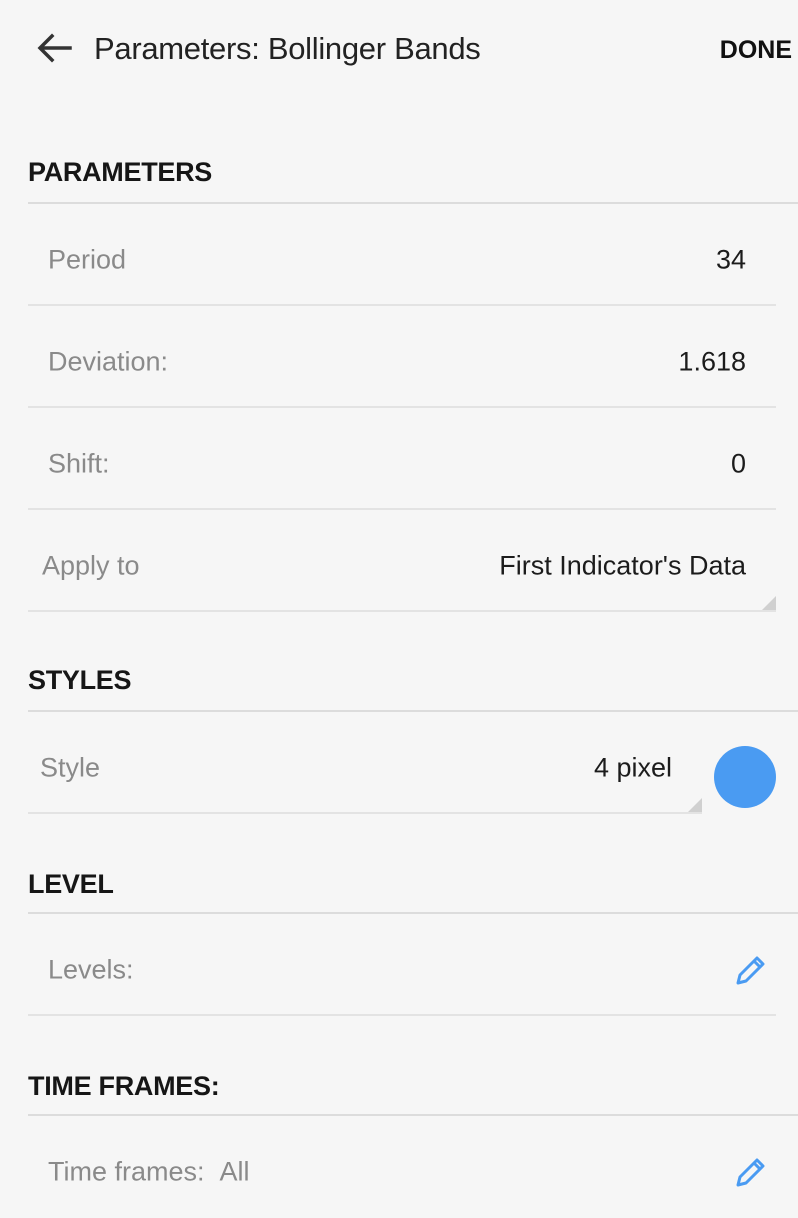 Image resolution: width=798 pixels, height=1218 pixels. I want to click on style-value: 4 pixel, so click(632, 767).